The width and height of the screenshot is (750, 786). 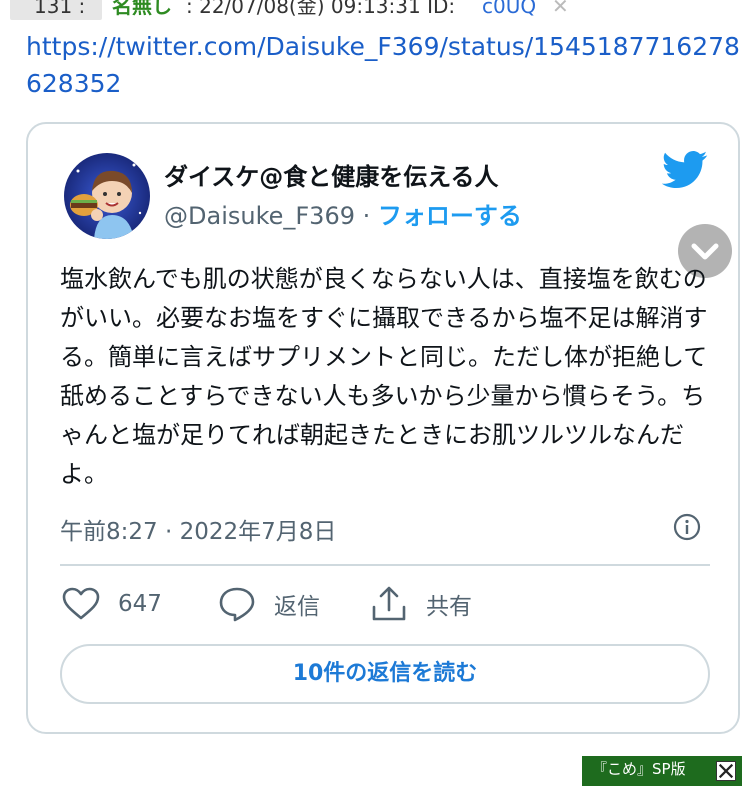 I want to click on tweet-handle: @Daisuke_F369, so click(x=259, y=216).